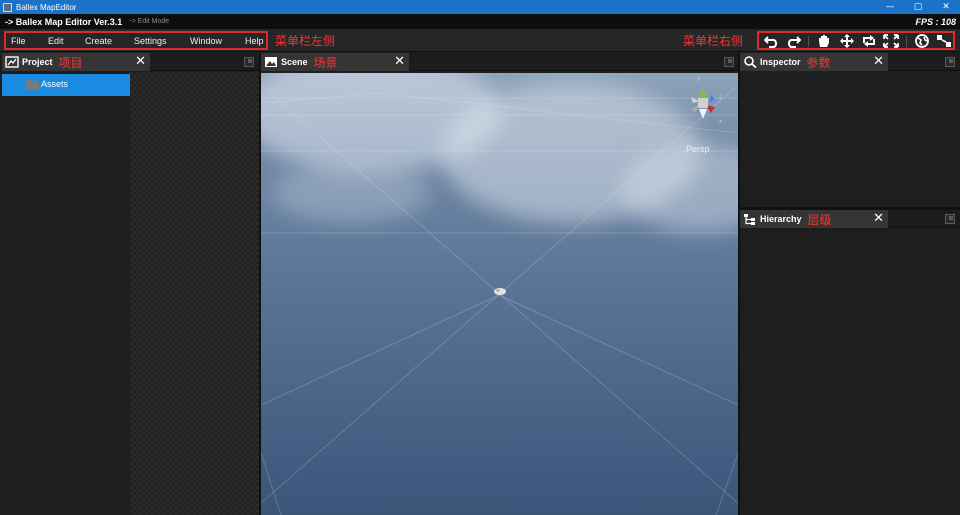 The width and height of the screenshot is (960, 515). I want to click on app-icon, so click(7, 7).